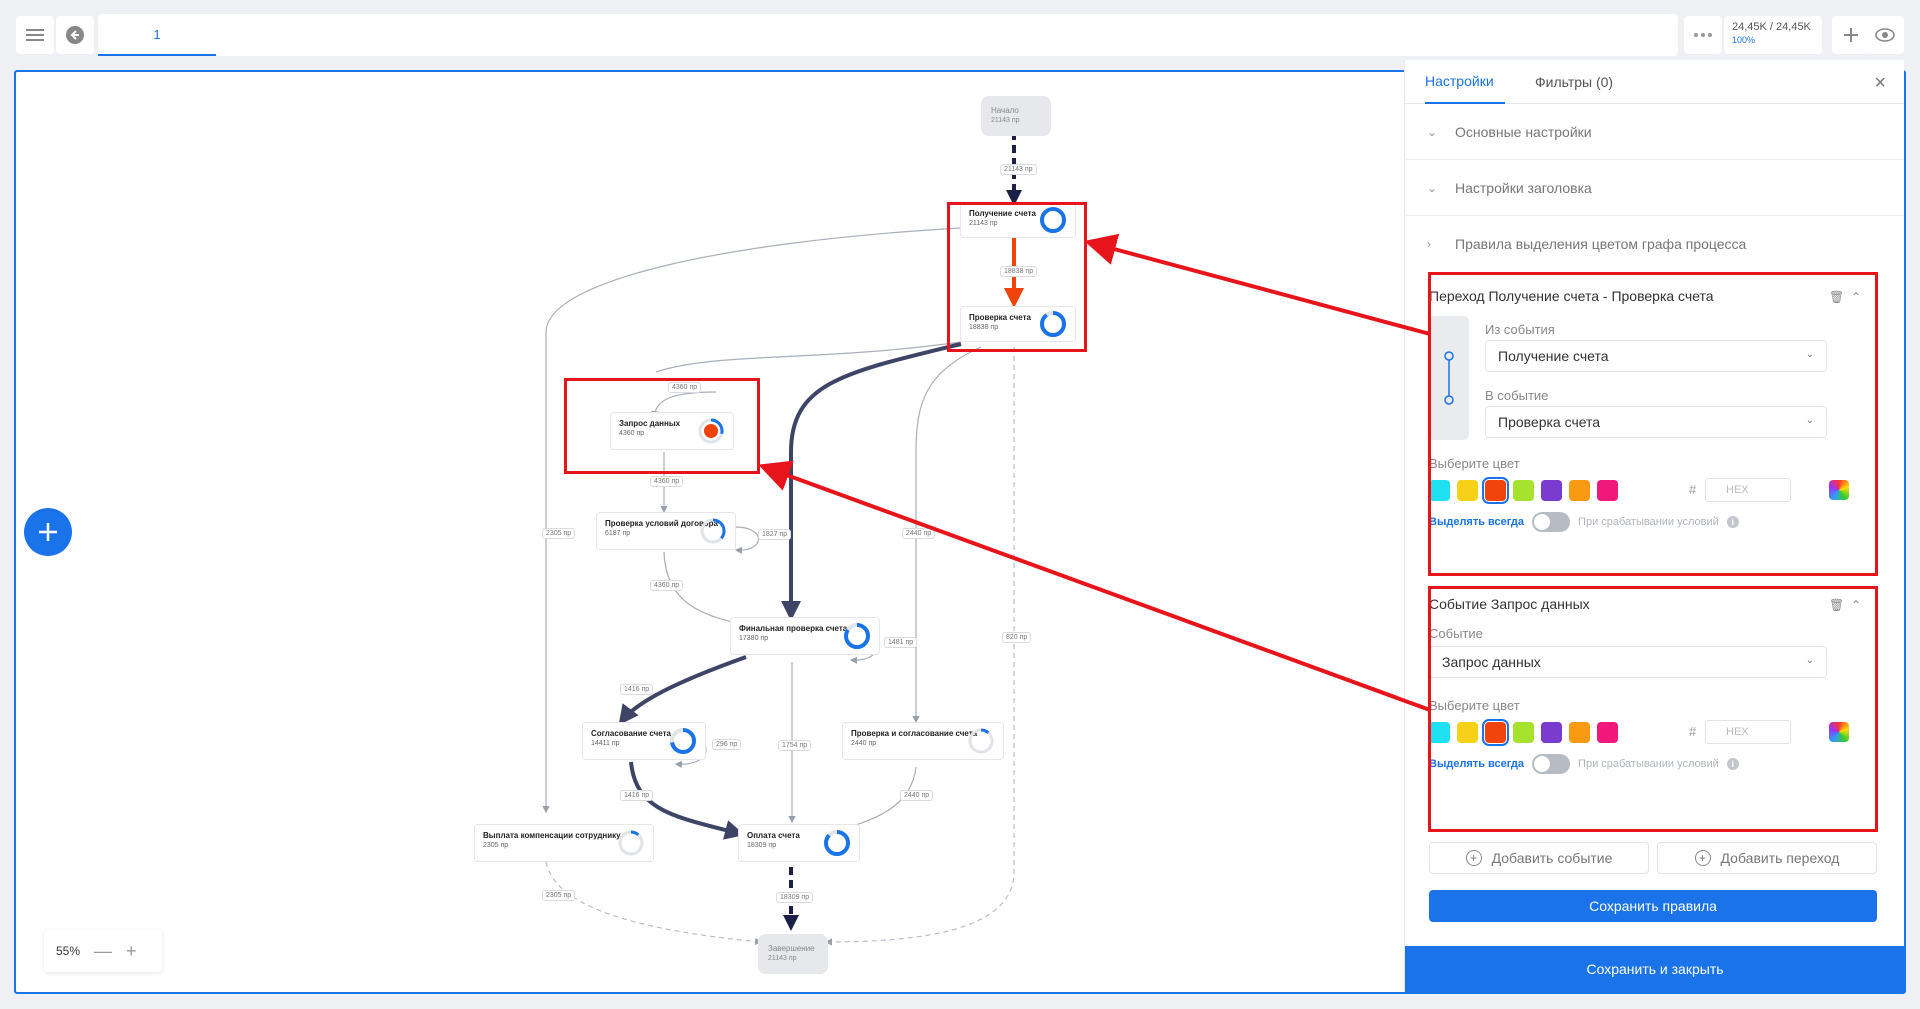  I want to click on edge-label: 296 пр, so click(727, 744).